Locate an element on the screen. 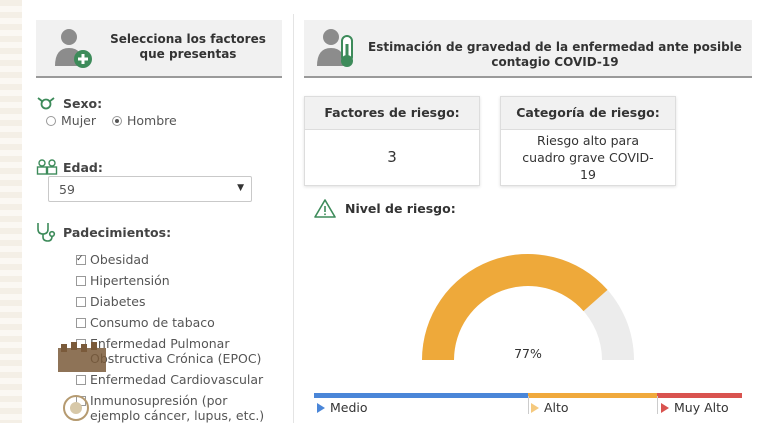  categoria-riesgo-title: Categoría de riesgo: is located at coordinates (588, 113).